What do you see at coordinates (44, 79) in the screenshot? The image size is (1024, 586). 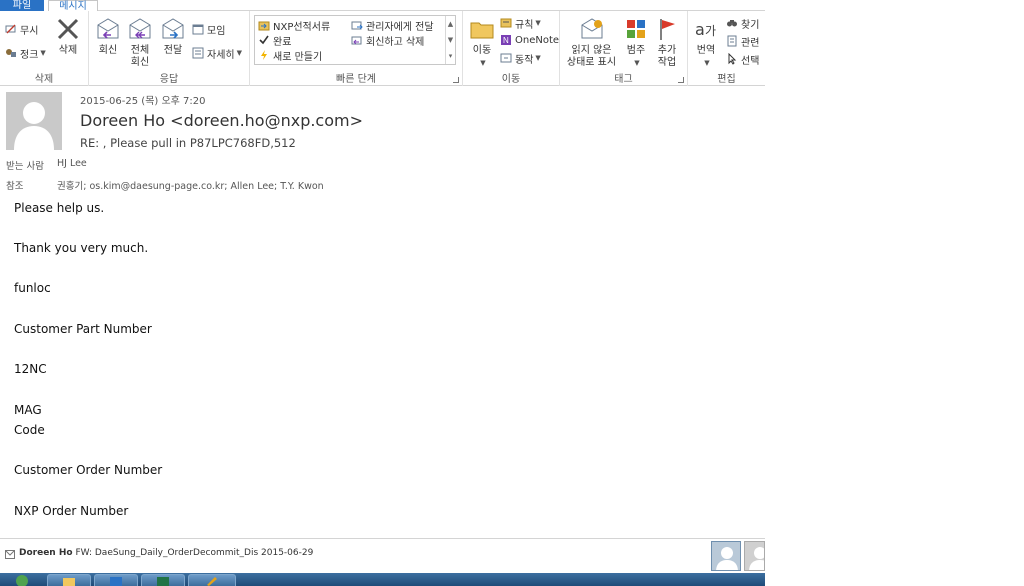 I see `delete-group-label: 삭제` at bounding box center [44, 79].